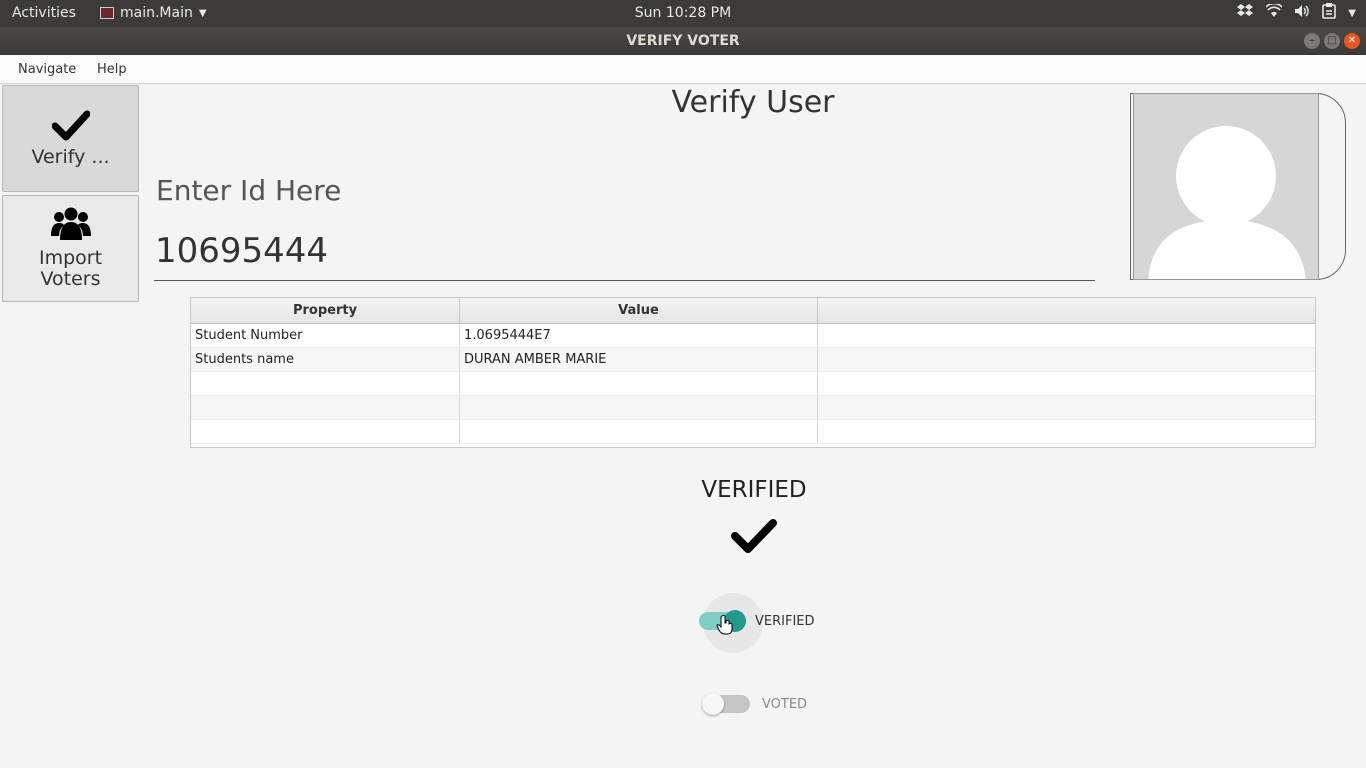 The height and width of the screenshot is (768, 1366). I want to click on table-cell: 1.0695444E7, so click(639, 335).